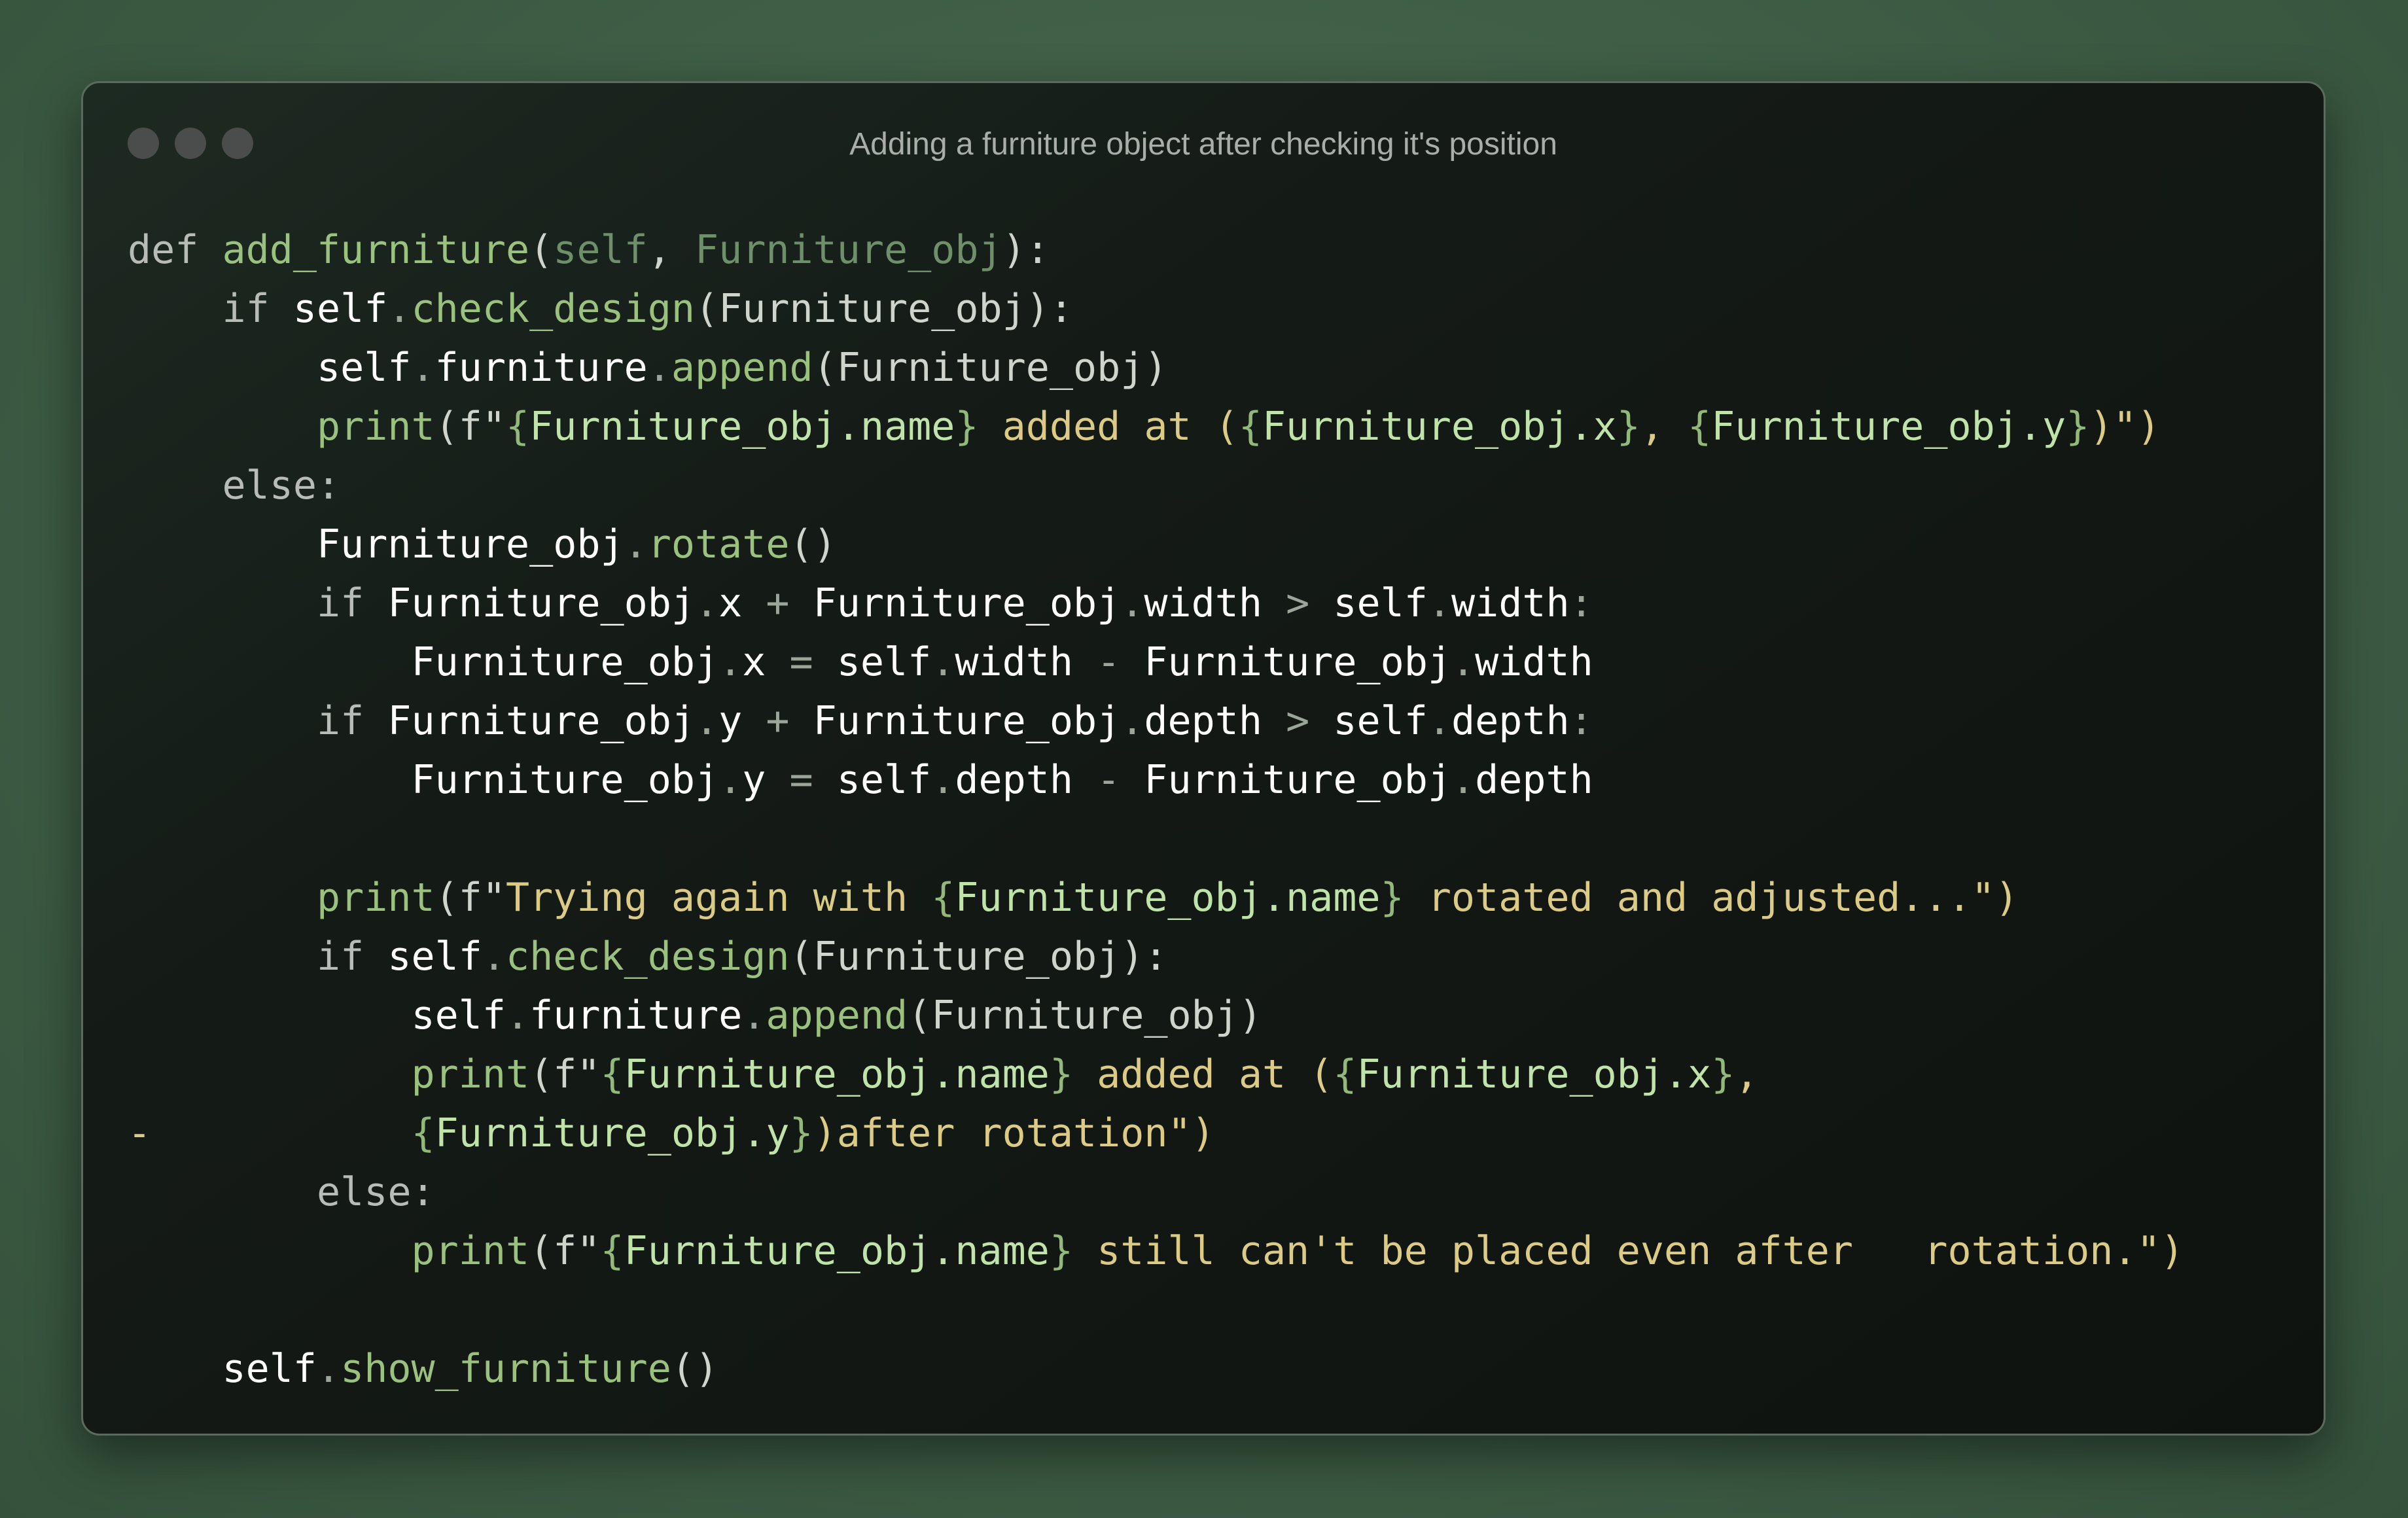 This screenshot has height=1518, width=2408. Describe the element at coordinates (1014, 1133) in the screenshot. I see `code-token: )after rotation")` at that location.